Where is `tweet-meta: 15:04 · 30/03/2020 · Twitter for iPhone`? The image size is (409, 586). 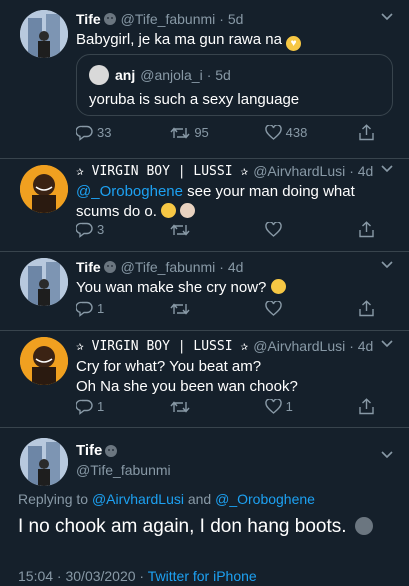
tweet-meta: 15:04 · 30/03/2020 · Twitter for iPhone is located at coordinates (137, 576).